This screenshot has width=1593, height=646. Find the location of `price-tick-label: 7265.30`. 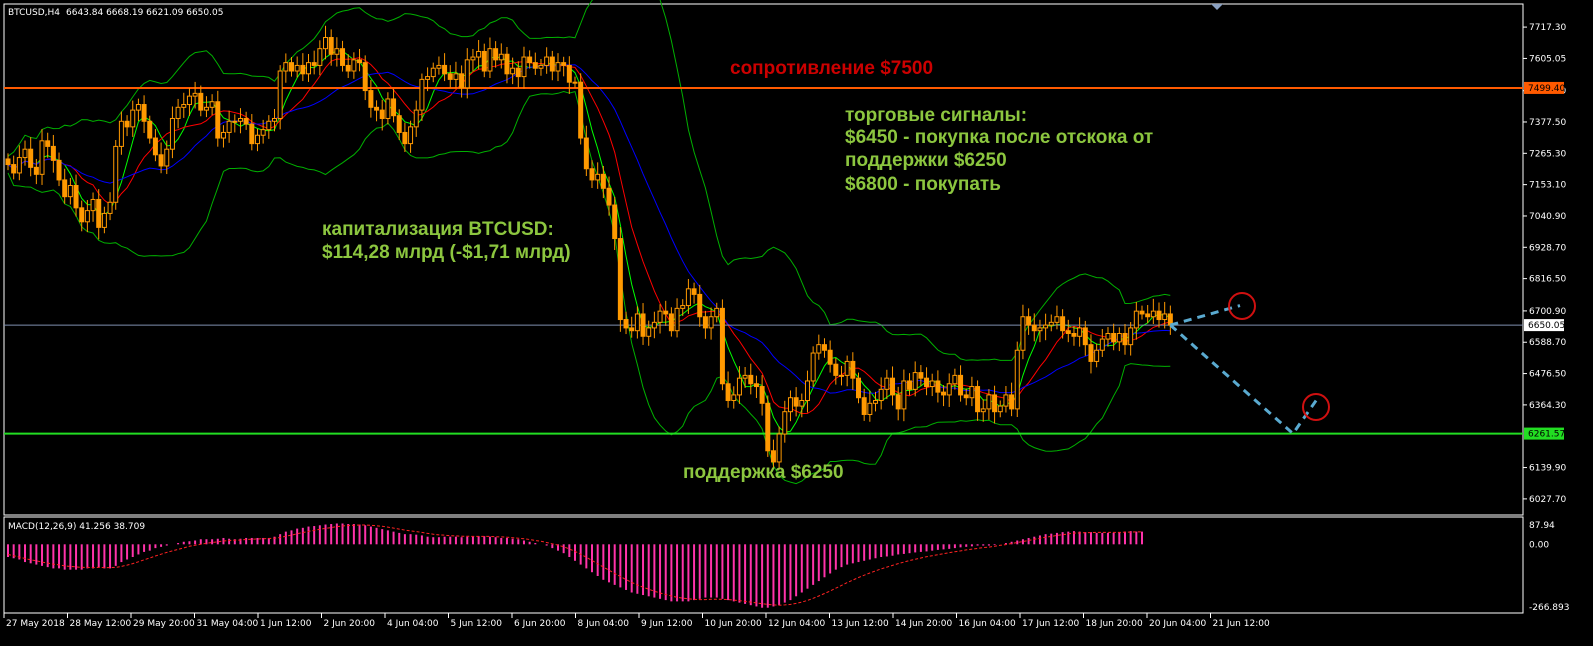

price-tick-label: 7265.30 is located at coordinates (1547, 154).